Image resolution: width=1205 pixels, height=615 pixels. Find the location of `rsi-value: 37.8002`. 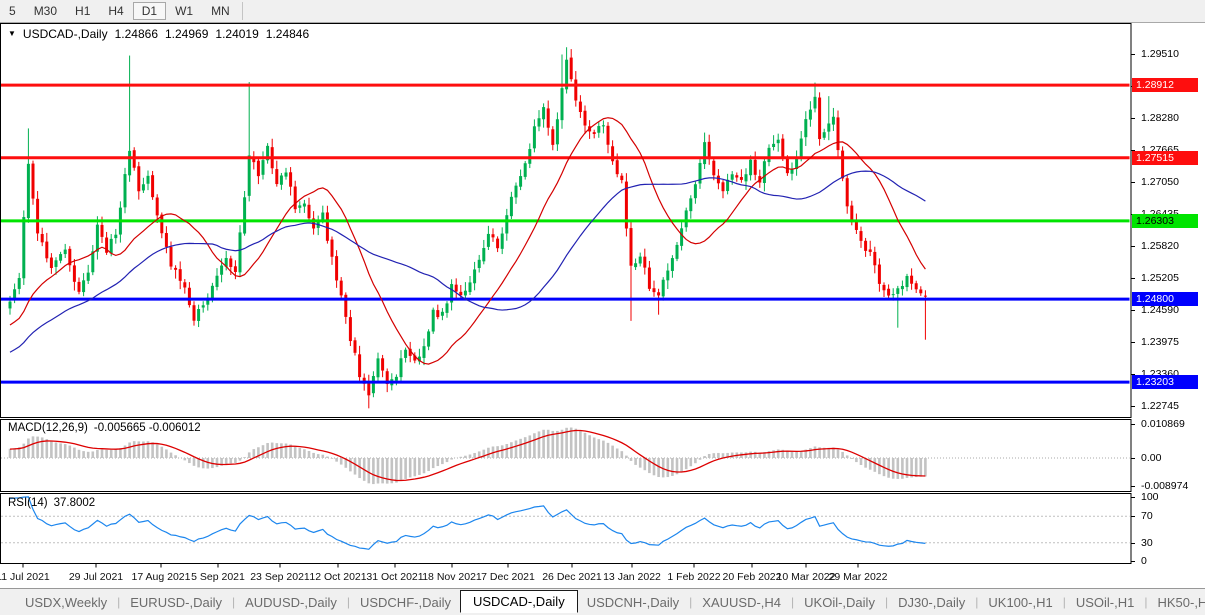

rsi-value: 37.8002 is located at coordinates (74, 503).